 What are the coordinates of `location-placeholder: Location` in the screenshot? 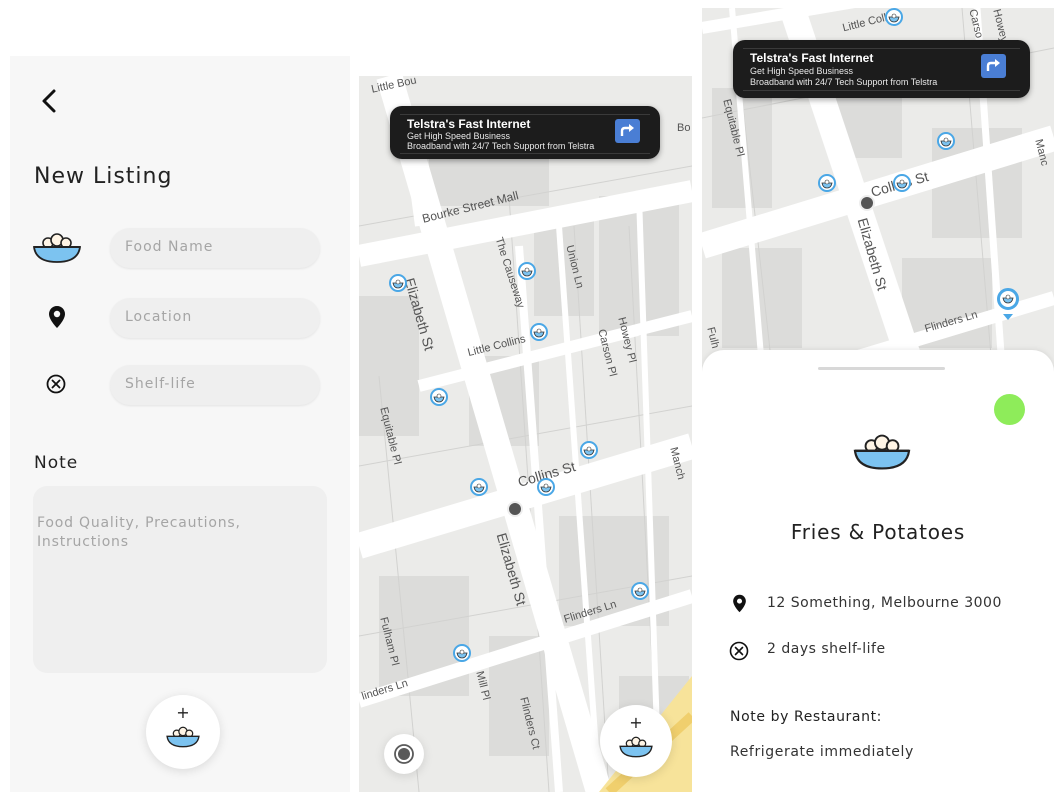 It's located at (159, 317).